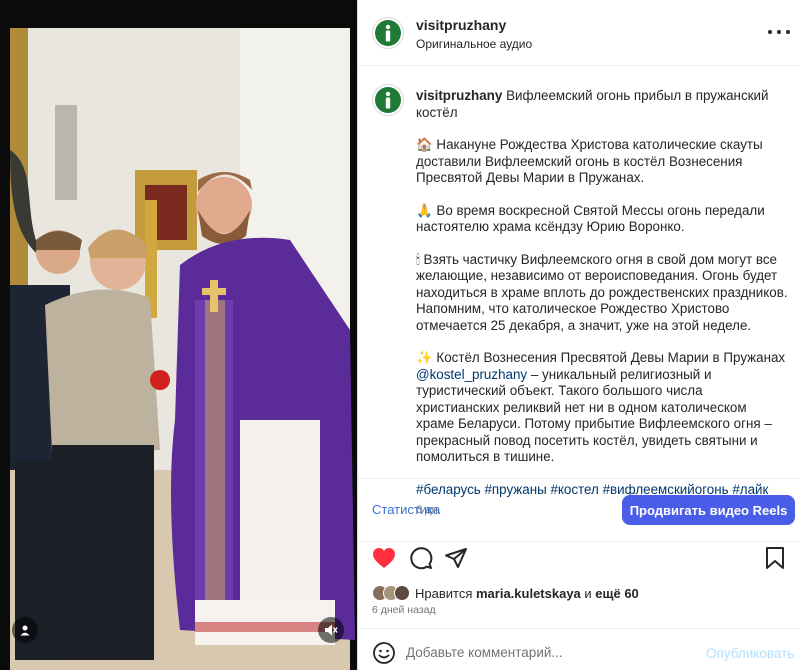  Describe the element at coordinates (384, 653) in the screenshot. I see `smiley-icon` at that location.